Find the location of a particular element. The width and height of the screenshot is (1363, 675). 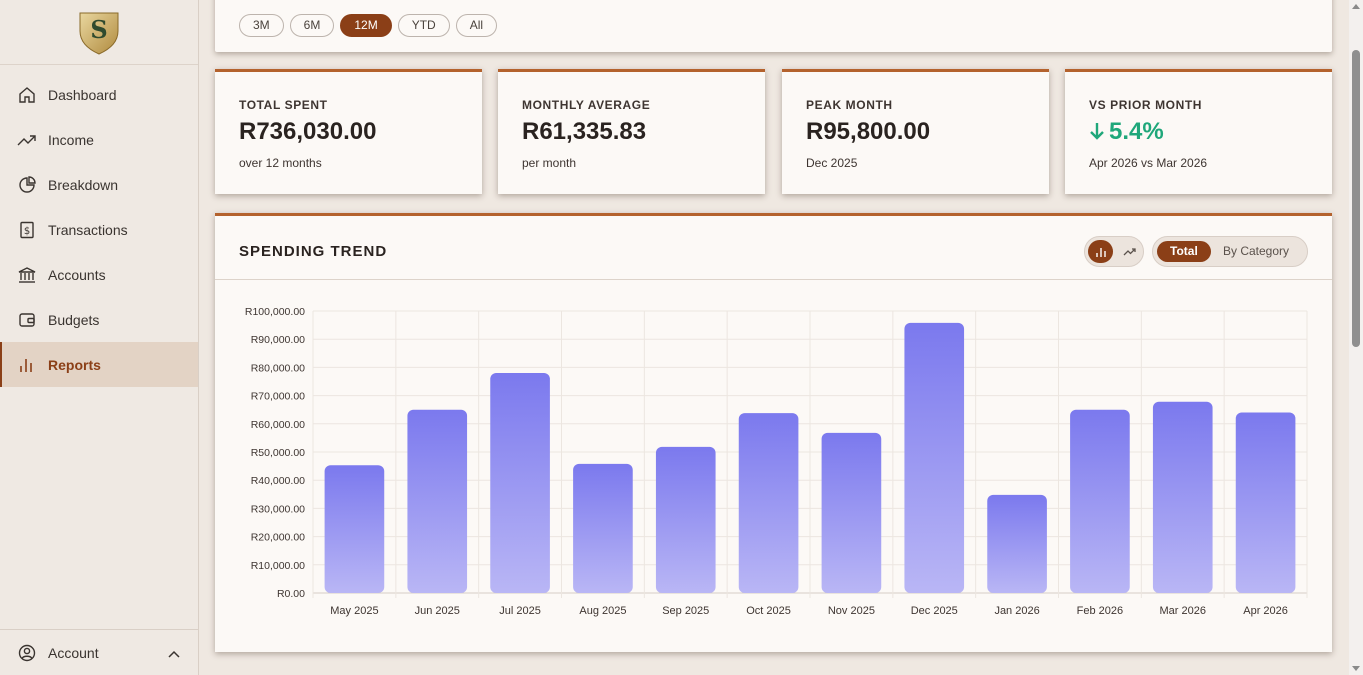

pie-chart-icon is located at coordinates (27, 185).